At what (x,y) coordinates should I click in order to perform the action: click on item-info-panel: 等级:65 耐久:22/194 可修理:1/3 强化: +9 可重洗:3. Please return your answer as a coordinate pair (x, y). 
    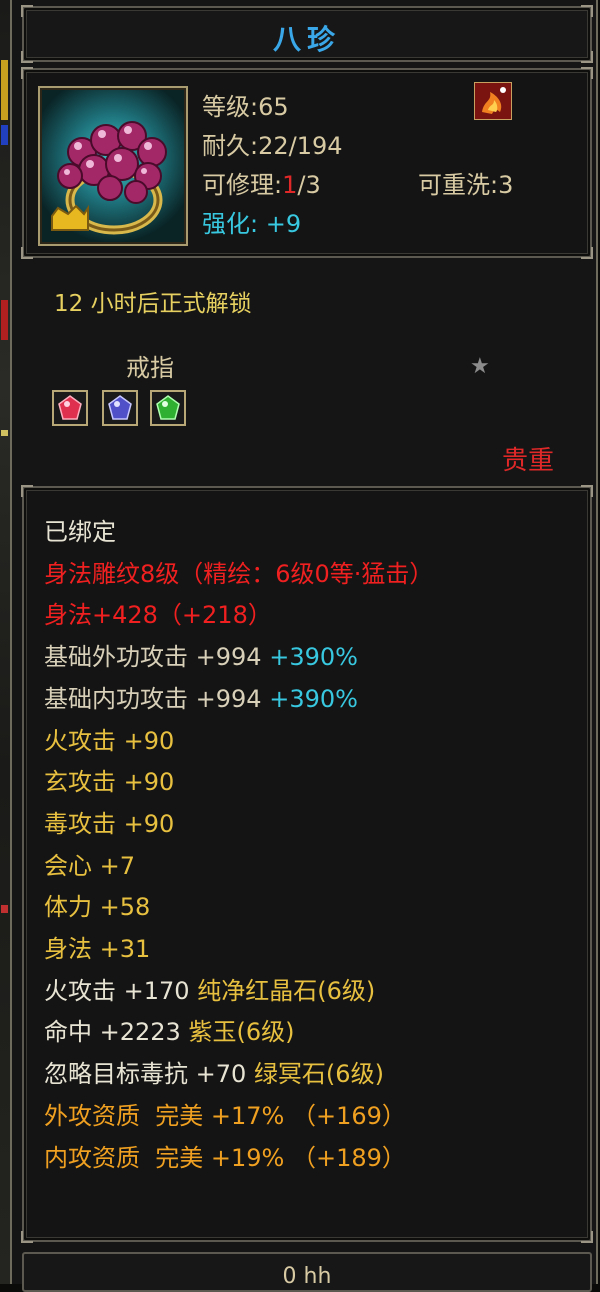
    Looking at the image, I should click on (307, 163).